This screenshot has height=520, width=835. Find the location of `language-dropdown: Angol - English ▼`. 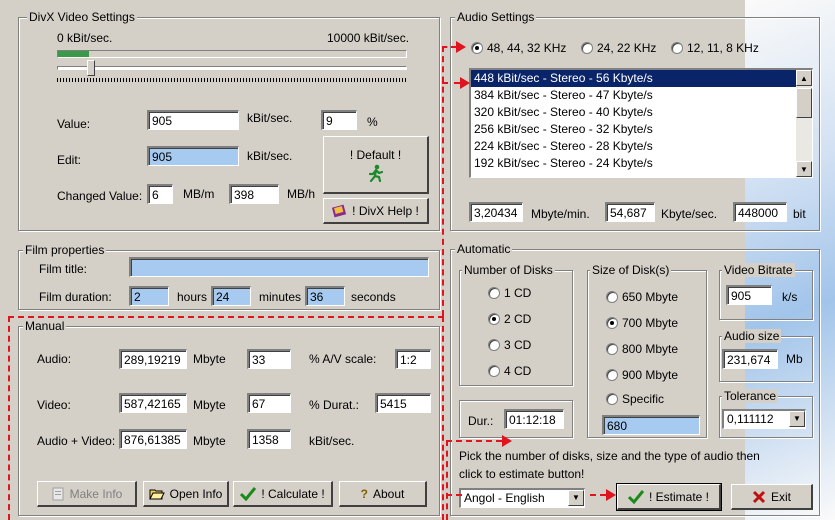

language-dropdown: Angol - English ▼ is located at coordinates (522, 498).